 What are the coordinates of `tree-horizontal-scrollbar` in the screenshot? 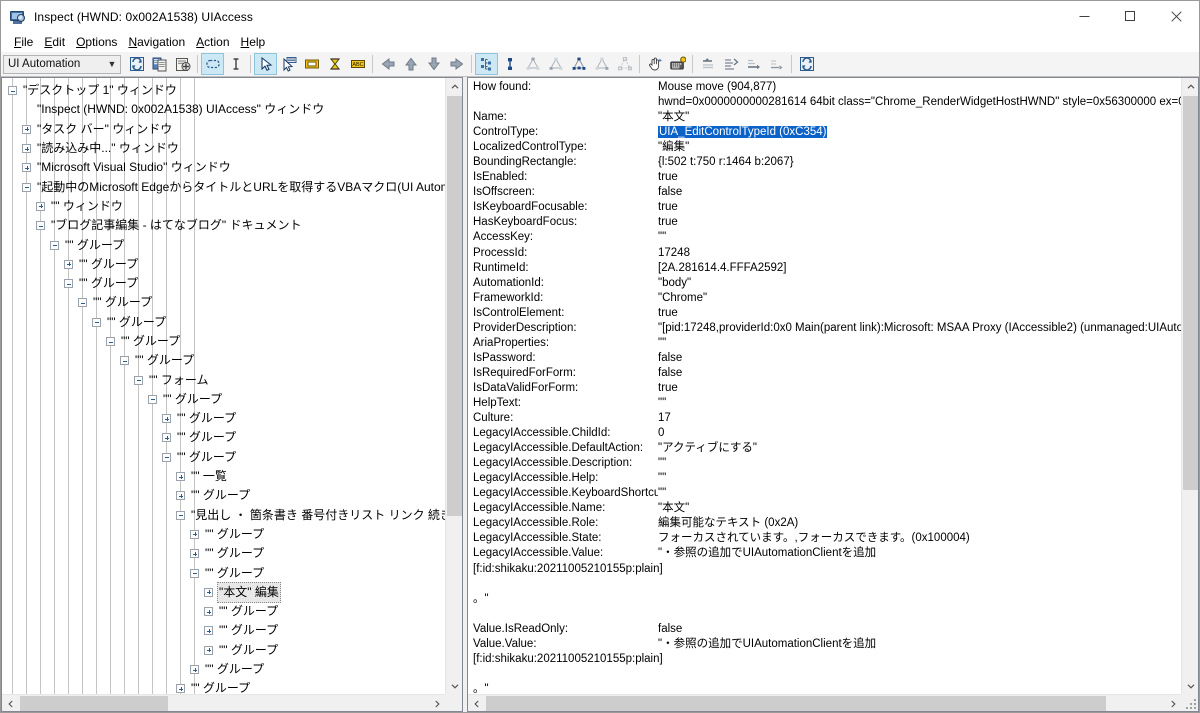 It's located at (223, 702).